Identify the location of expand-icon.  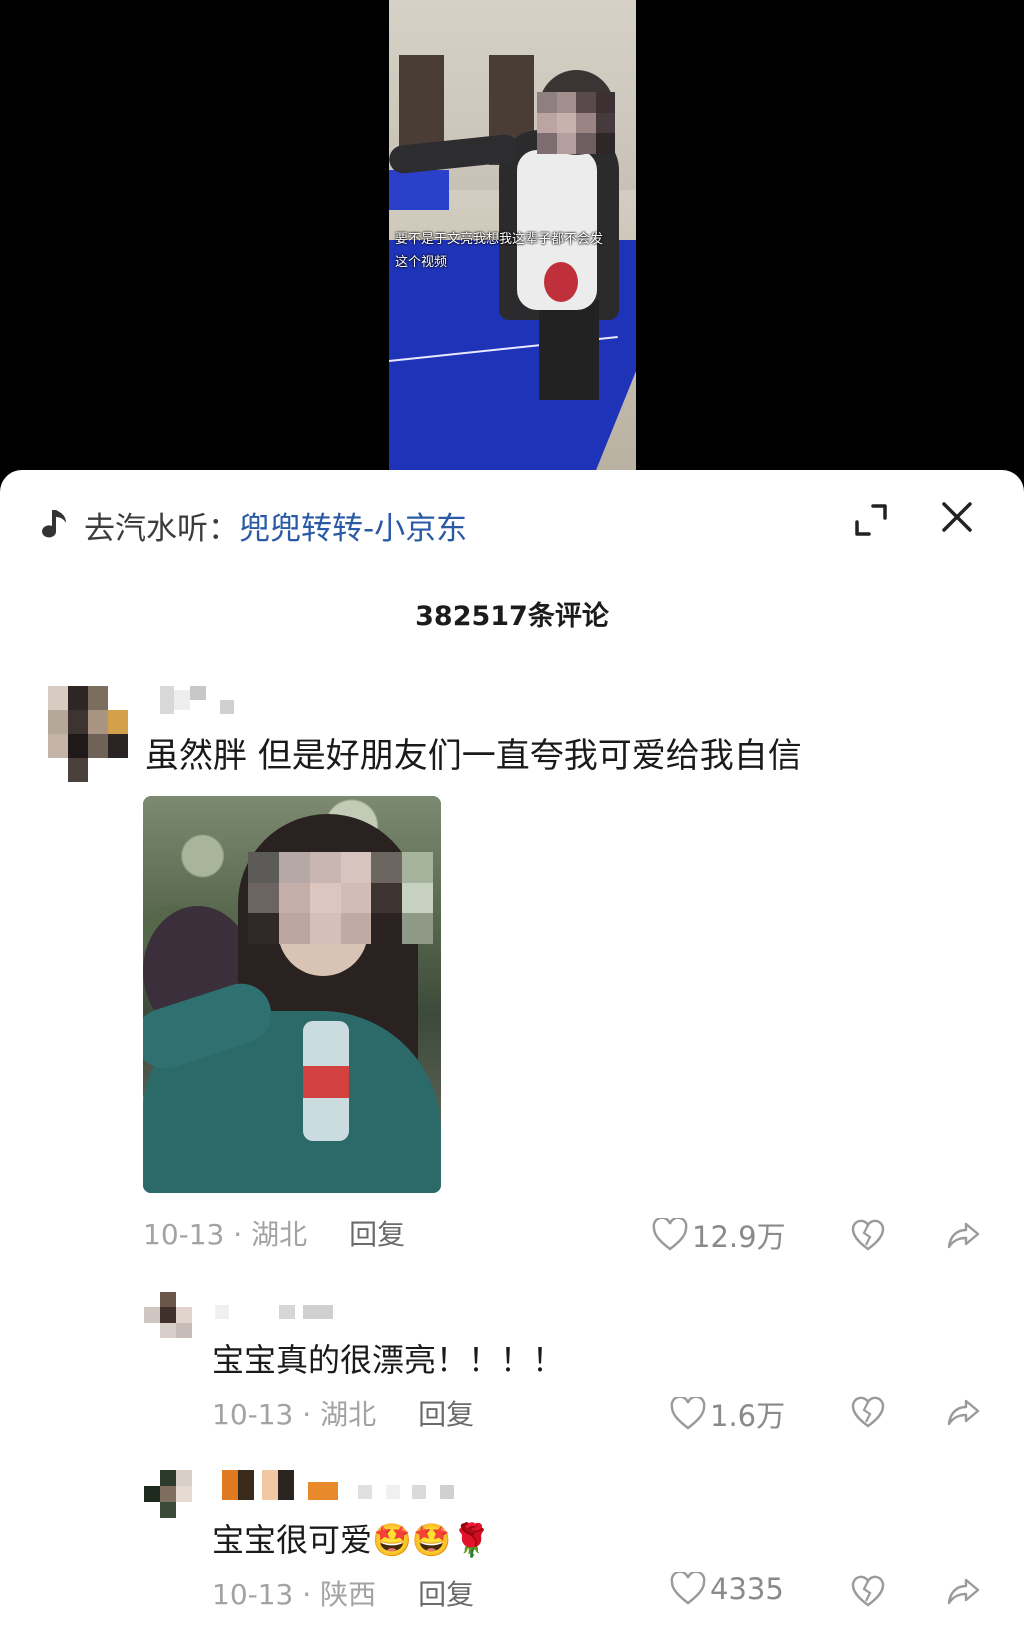
(871, 520).